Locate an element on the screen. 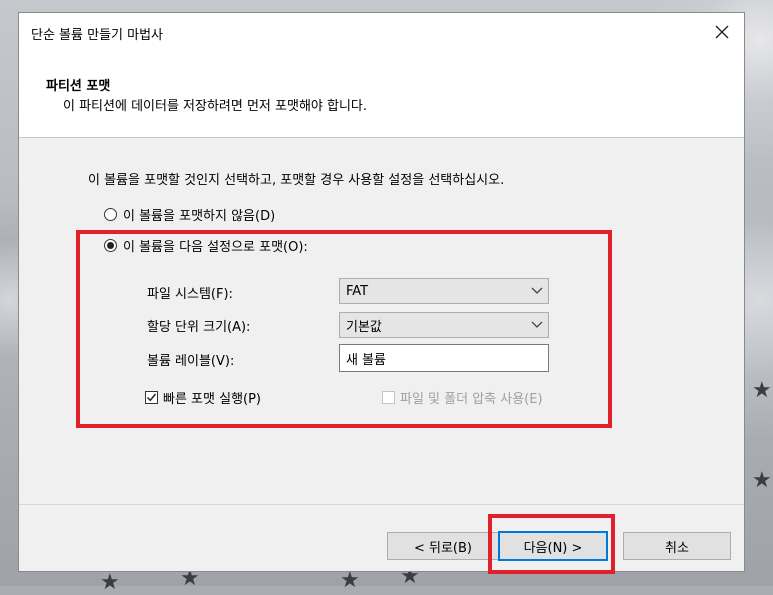 Image resolution: width=773 pixels, height=595 pixels. wizard-footer: < 뒤로(B) 다음(N) > 취소 is located at coordinates (381, 538).